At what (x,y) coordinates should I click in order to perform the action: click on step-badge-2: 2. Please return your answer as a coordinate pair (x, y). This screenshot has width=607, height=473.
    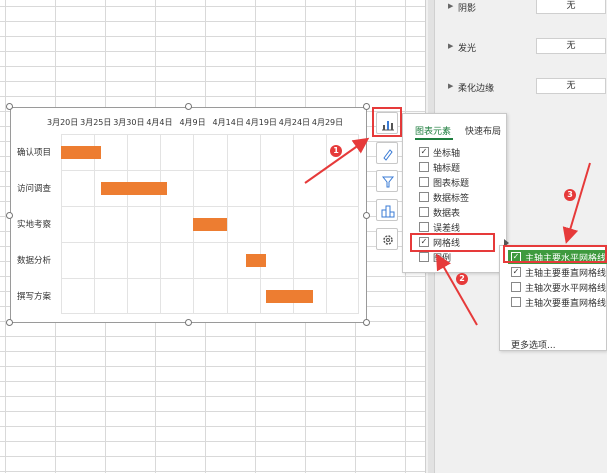
    Looking at the image, I should click on (462, 279).